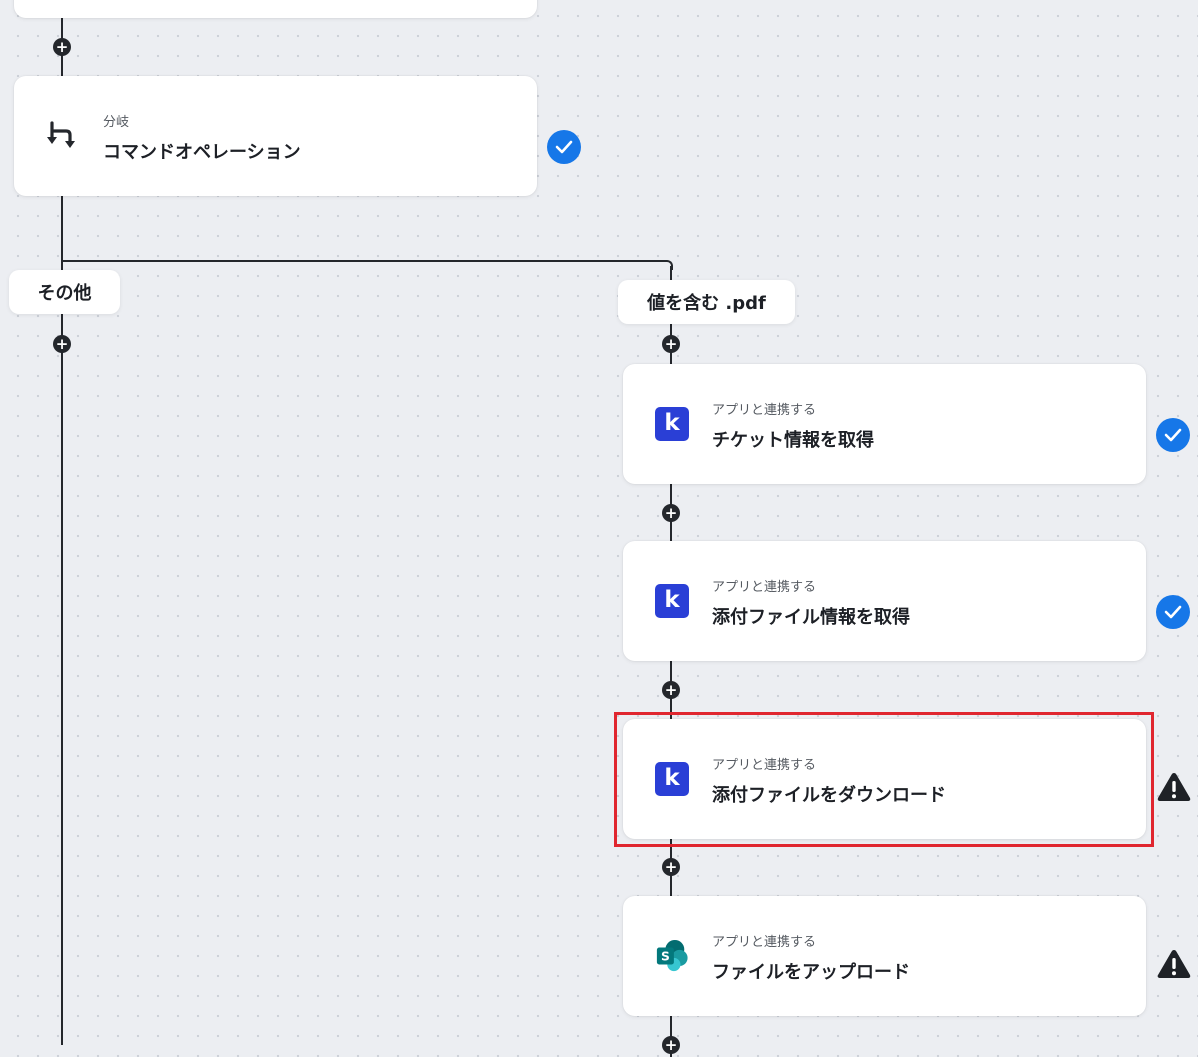 Image resolution: width=1198 pixels, height=1057 pixels. What do you see at coordinates (564, 147) in the screenshot?
I see `branch-step-check-icon` at bounding box center [564, 147].